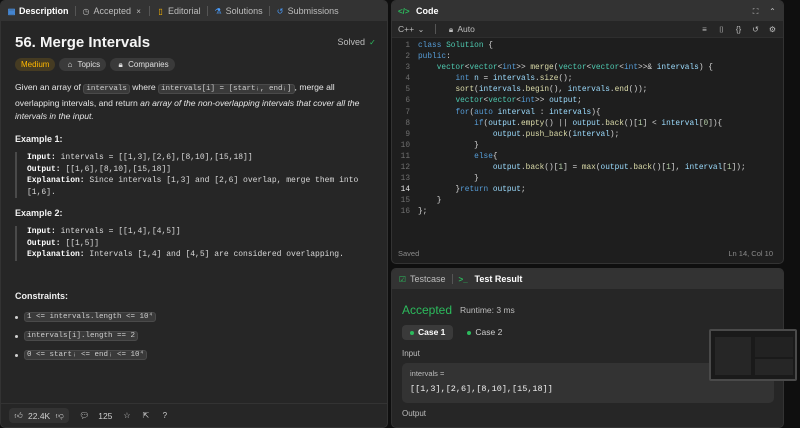 The height and width of the screenshot is (428, 800). What do you see at coordinates (491, 279) in the screenshot?
I see `tab-test-result: >_ Test Result` at bounding box center [491, 279].